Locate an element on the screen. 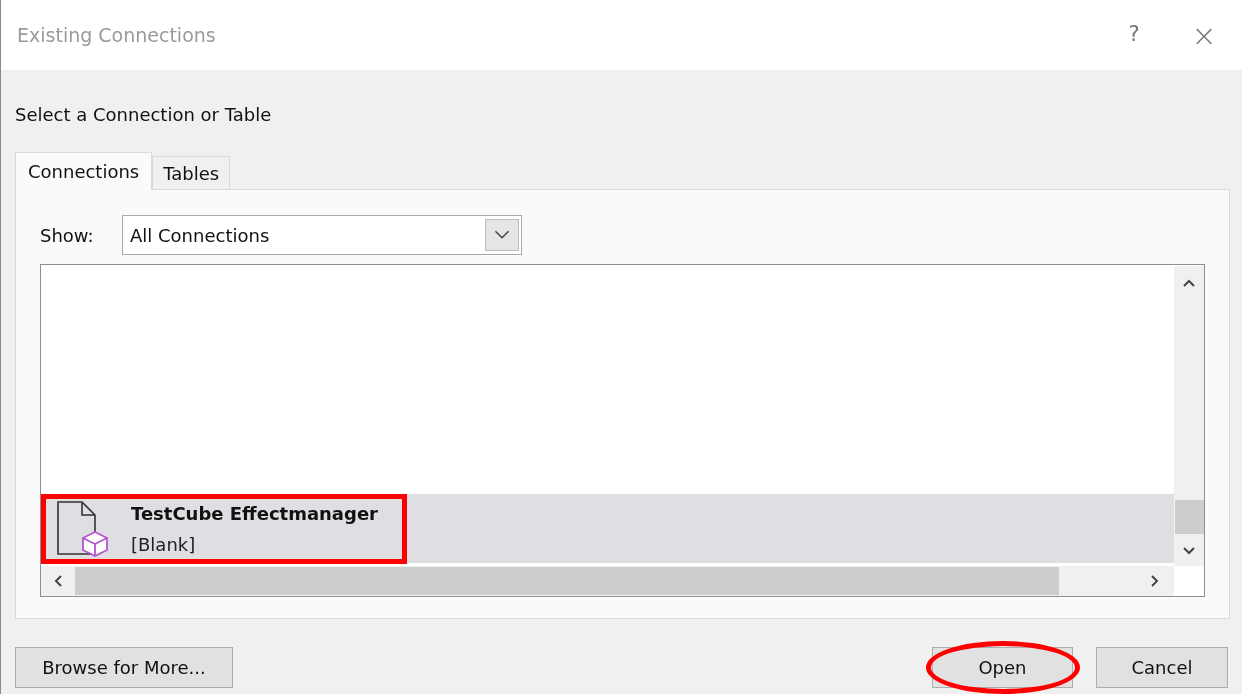  close-button: × is located at coordinates (1204, 35).